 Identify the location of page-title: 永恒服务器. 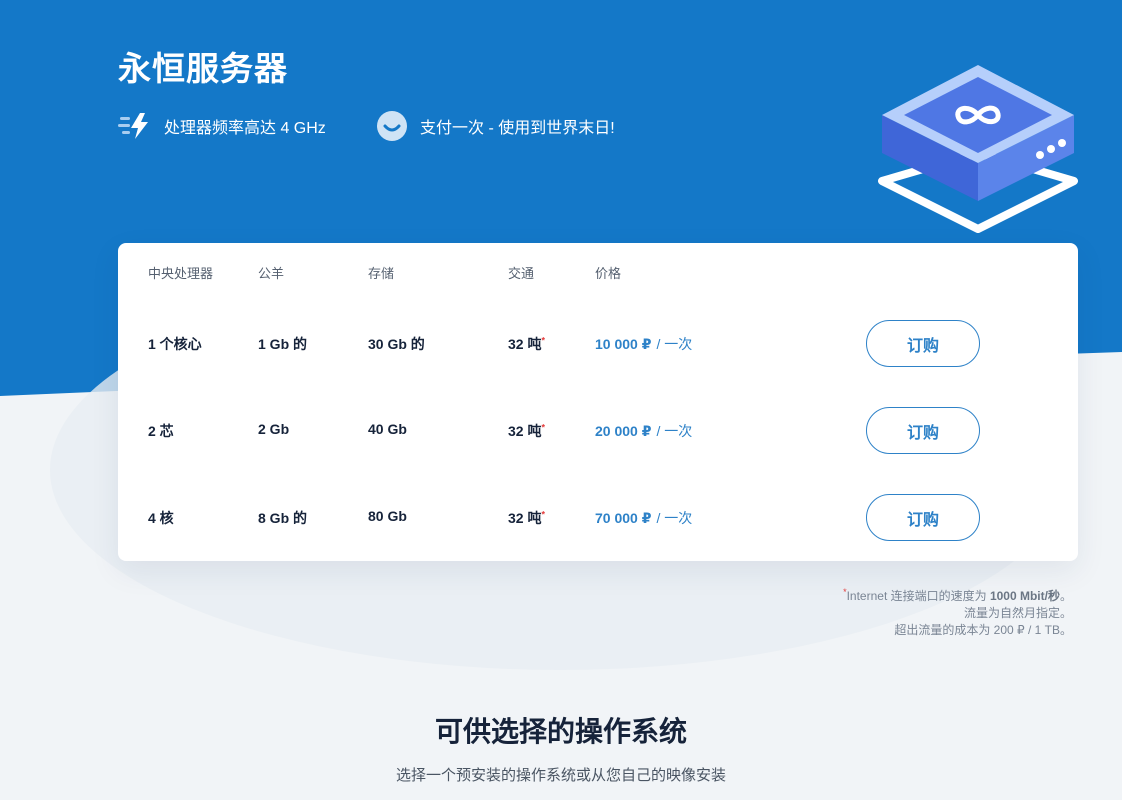
(203, 68).